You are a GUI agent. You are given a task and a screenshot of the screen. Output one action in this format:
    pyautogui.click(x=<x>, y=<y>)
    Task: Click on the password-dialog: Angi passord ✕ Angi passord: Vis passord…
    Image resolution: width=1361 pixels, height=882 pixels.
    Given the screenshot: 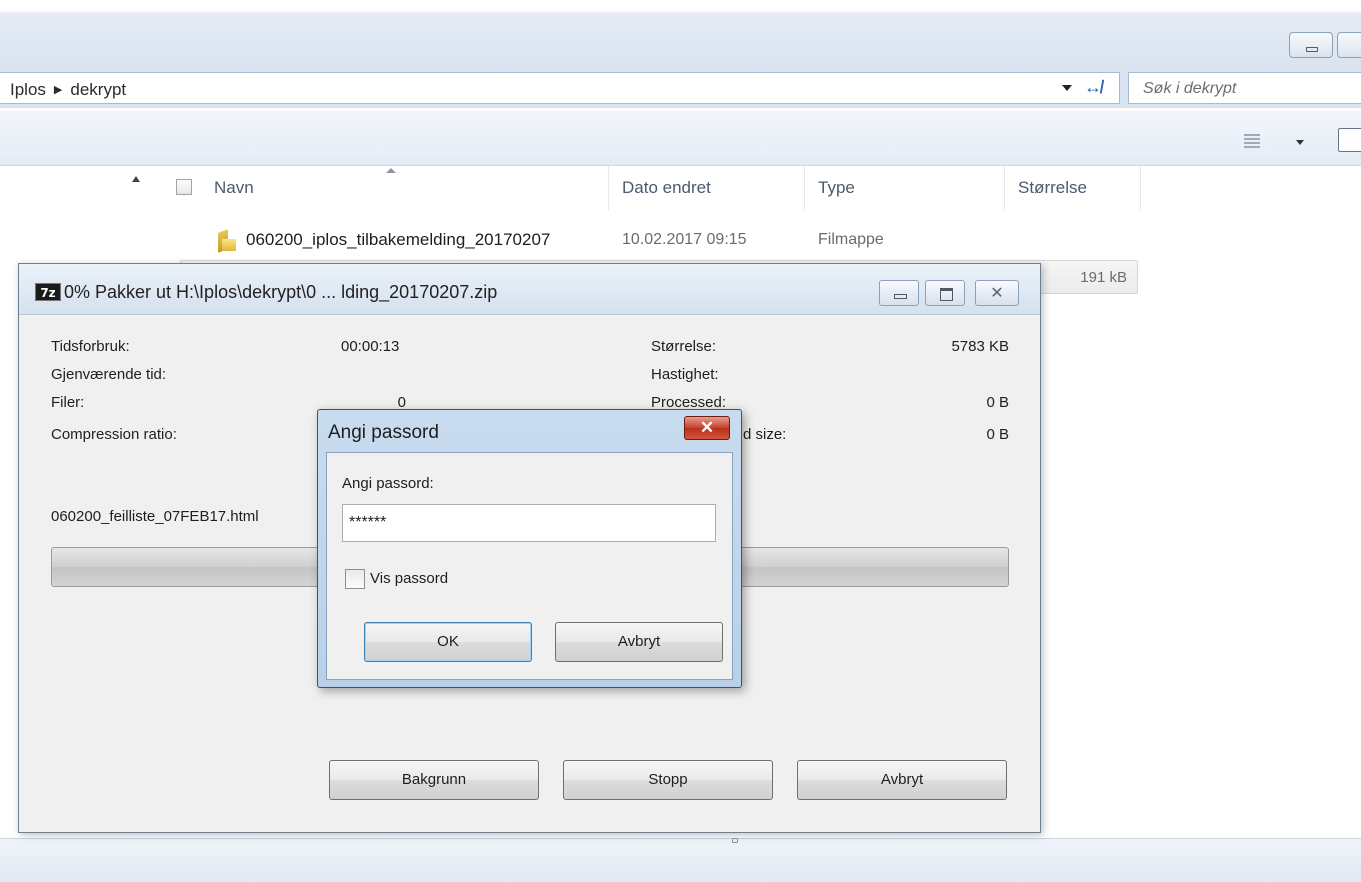 What is the action you would take?
    pyautogui.click(x=529, y=548)
    